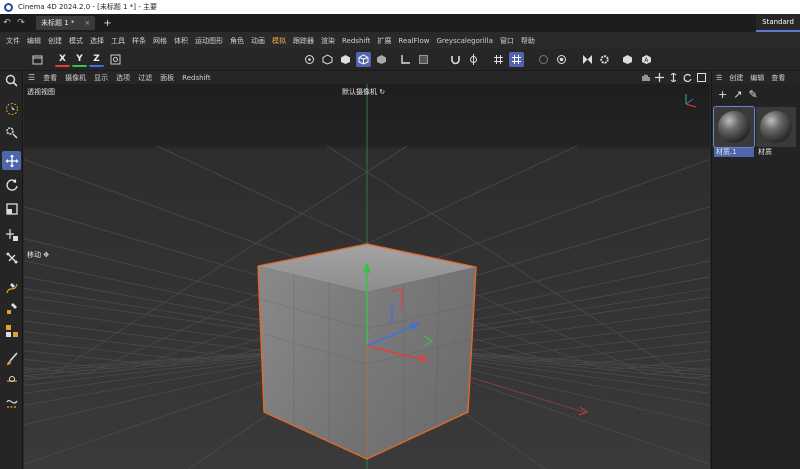 This screenshot has width=800, height=469. I want to click on viewport-menu-item: 摄像机, so click(75, 78).